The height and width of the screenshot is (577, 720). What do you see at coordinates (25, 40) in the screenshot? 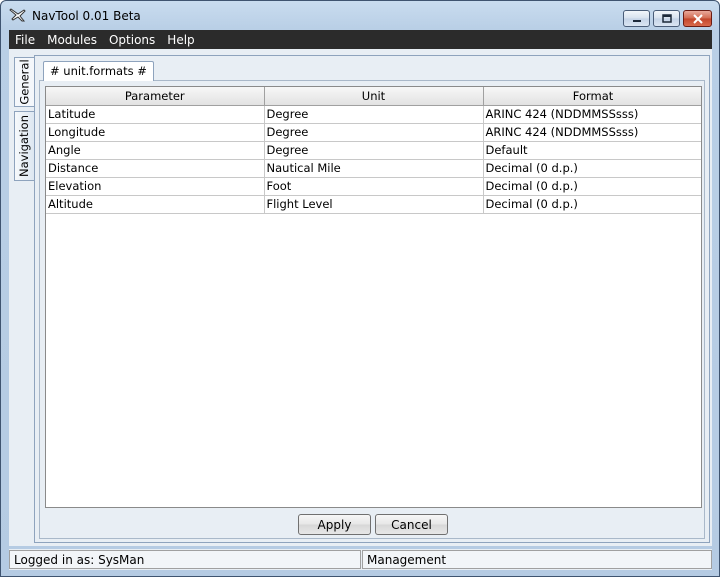
I see `menu-file: File` at bounding box center [25, 40].